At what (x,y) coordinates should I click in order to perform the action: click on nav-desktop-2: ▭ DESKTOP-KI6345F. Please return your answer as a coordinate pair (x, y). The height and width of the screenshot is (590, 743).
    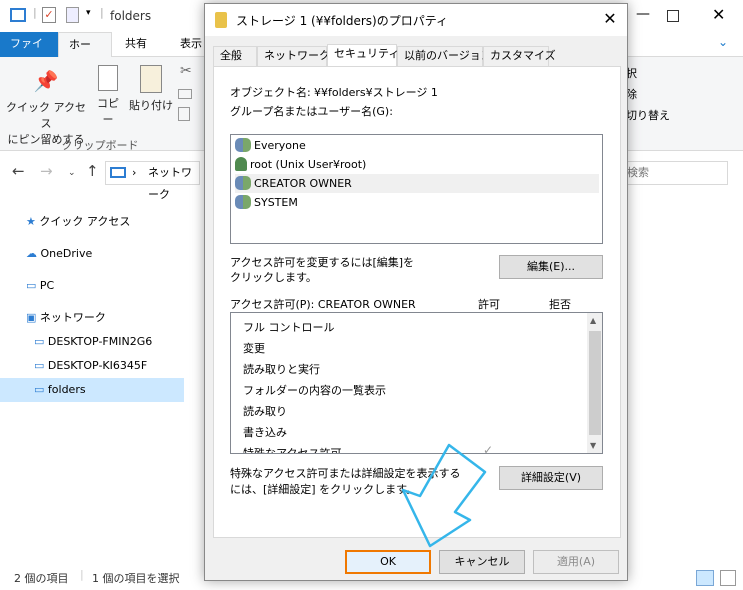
    Looking at the image, I should click on (90, 366).